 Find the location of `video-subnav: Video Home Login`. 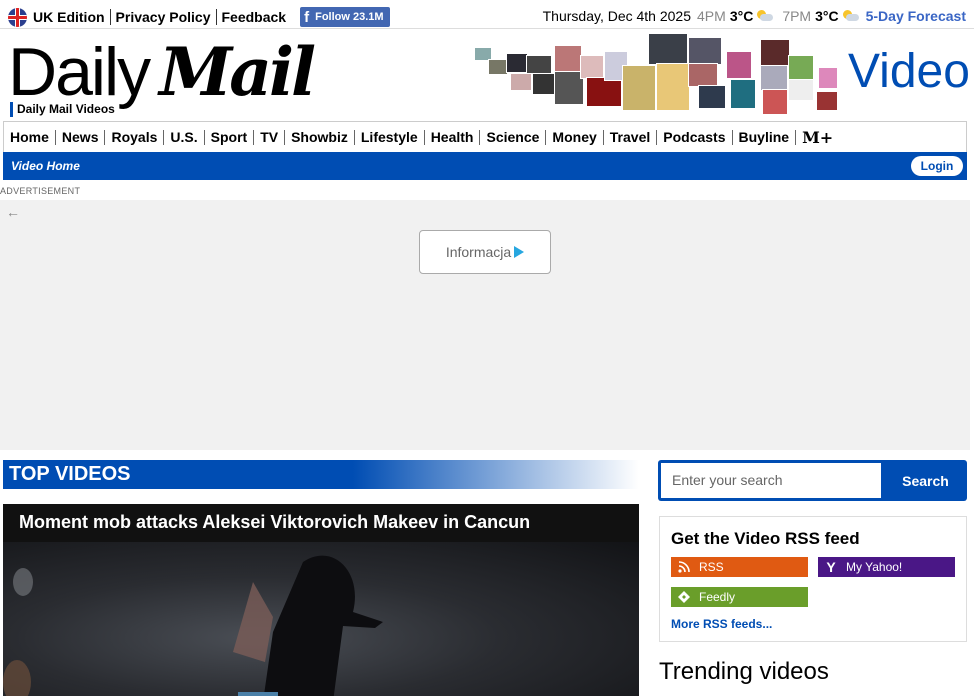

video-subnav: Video Home Login is located at coordinates (485, 166).